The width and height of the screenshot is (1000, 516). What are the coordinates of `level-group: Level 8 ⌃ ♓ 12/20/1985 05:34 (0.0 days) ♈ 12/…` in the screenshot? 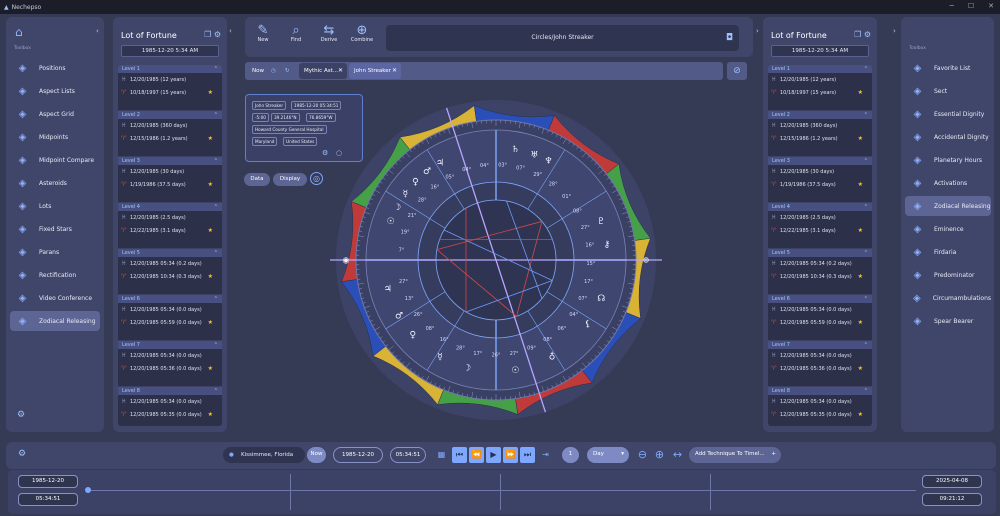 It's located at (820, 406).